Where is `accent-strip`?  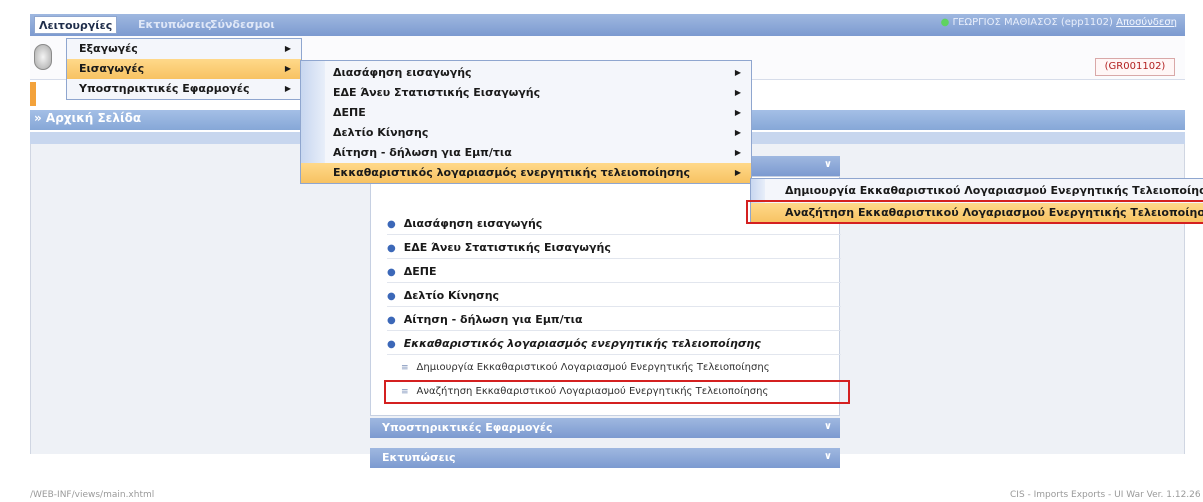 accent-strip is located at coordinates (33, 94).